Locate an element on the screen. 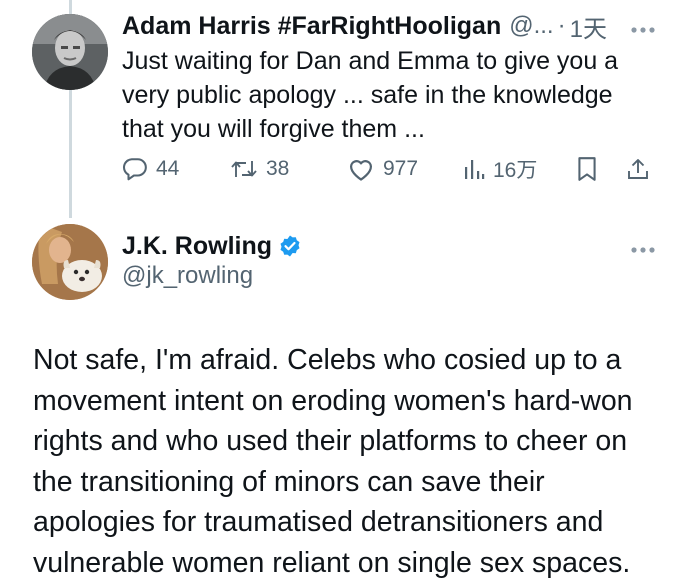 The width and height of the screenshot is (690, 583). tweet-2-header: J.K. Rowling is located at coordinates (212, 246).